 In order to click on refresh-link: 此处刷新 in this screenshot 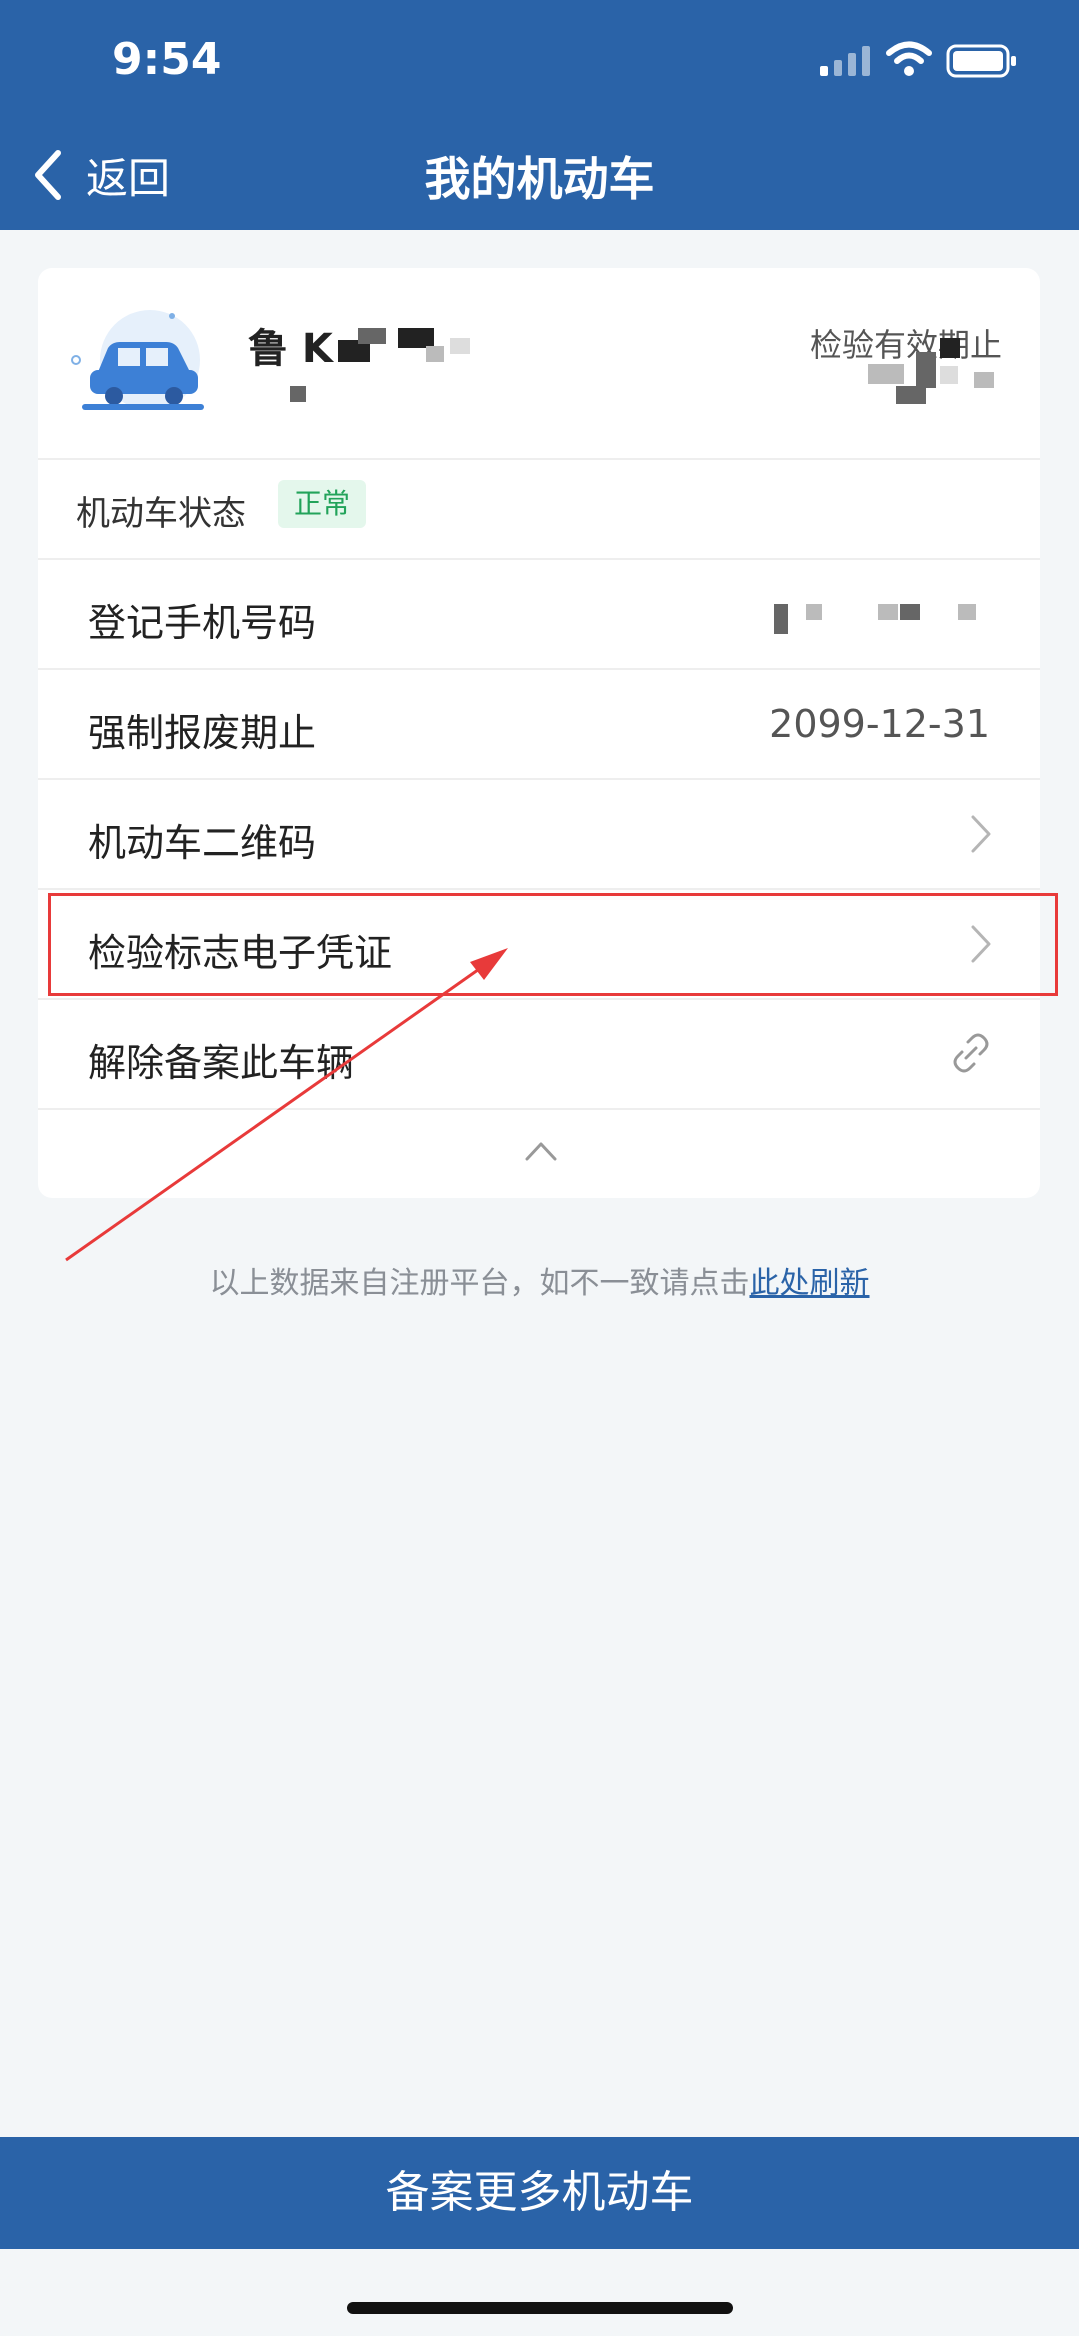, I will do `click(810, 1283)`.